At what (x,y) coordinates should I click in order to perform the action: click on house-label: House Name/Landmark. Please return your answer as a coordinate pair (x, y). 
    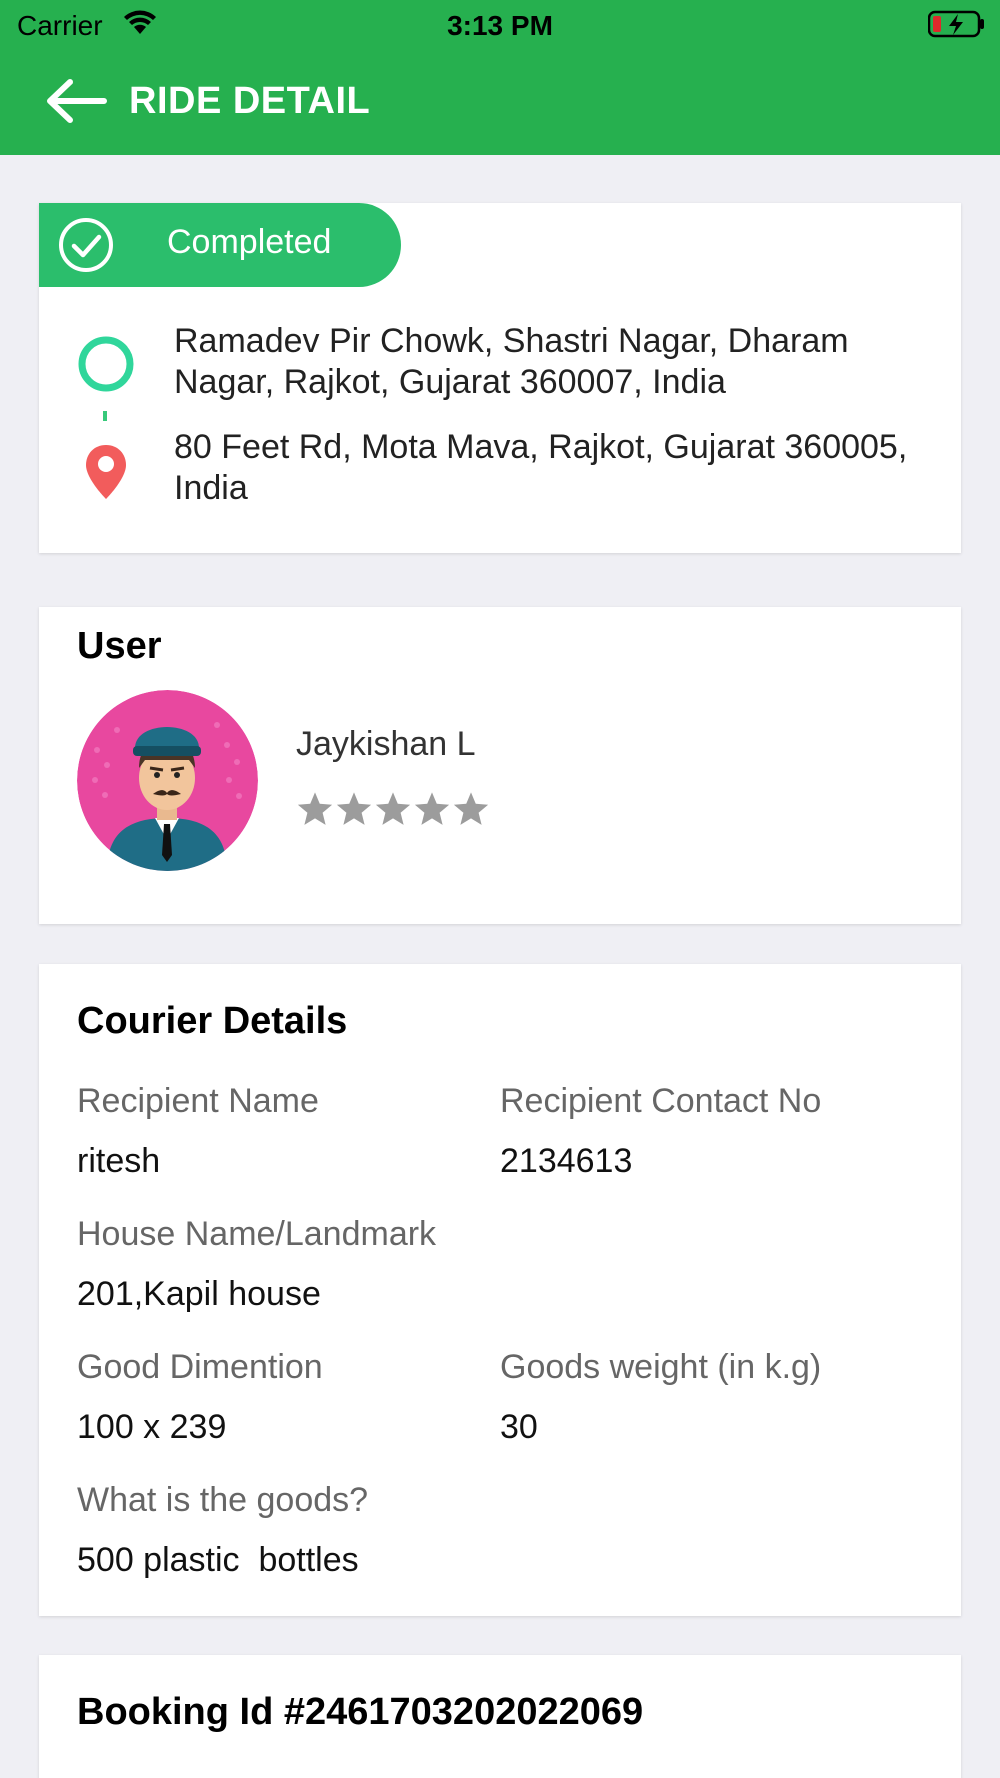
    Looking at the image, I should click on (257, 1234).